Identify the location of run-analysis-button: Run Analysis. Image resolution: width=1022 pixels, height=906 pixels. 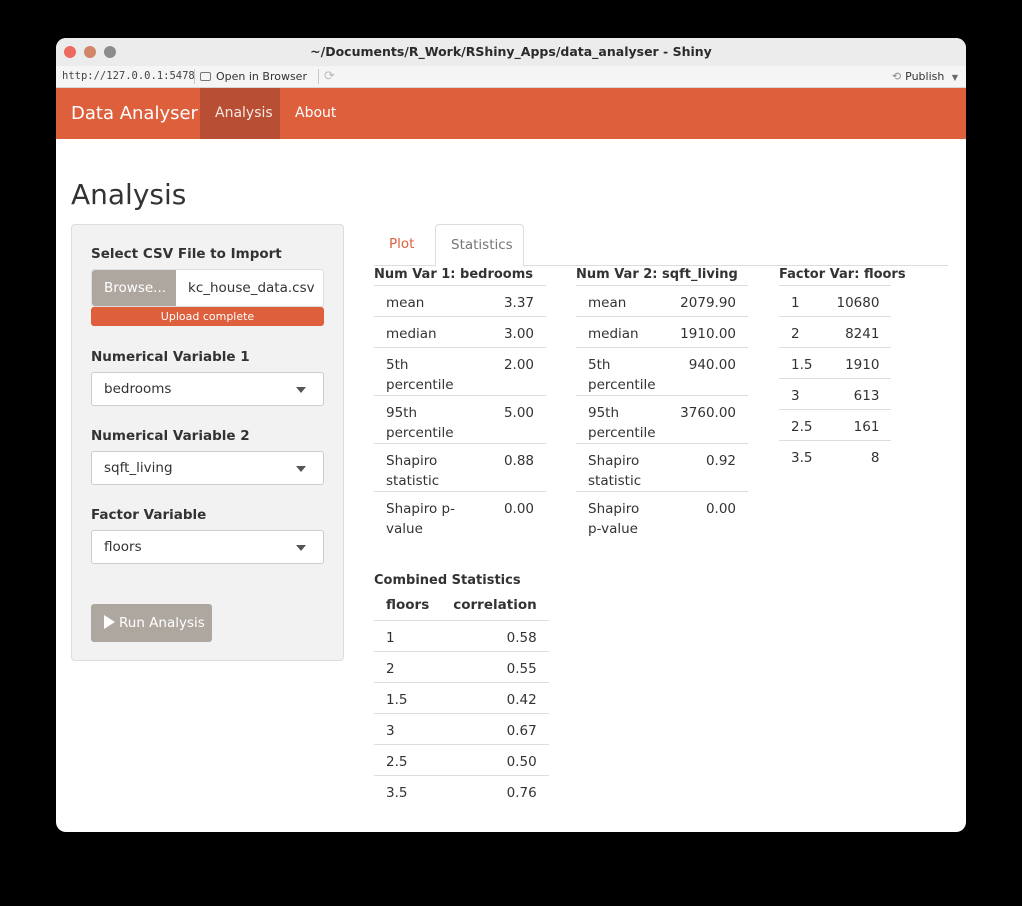
(151, 623).